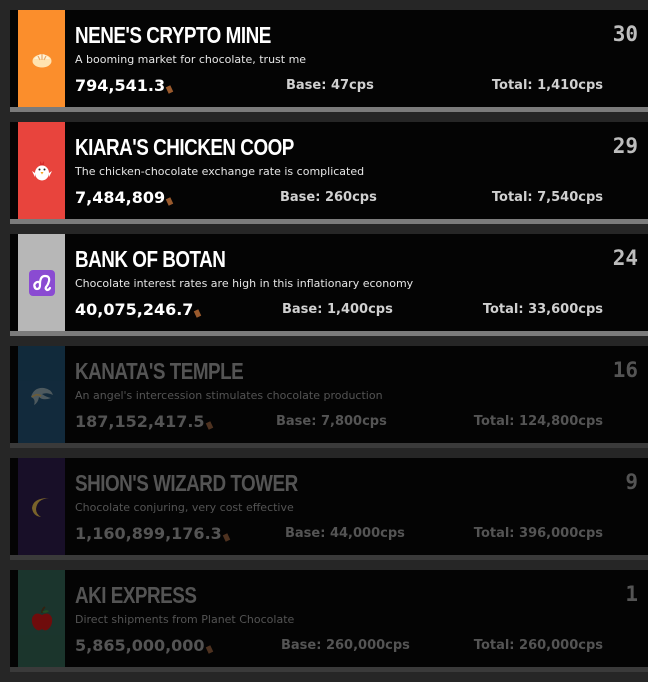 The height and width of the screenshot is (682, 648). What do you see at coordinates (148, 533) in the screenshot?
I see `amount-value: 1,160,899,176.3` at bounding box center [148, 533].